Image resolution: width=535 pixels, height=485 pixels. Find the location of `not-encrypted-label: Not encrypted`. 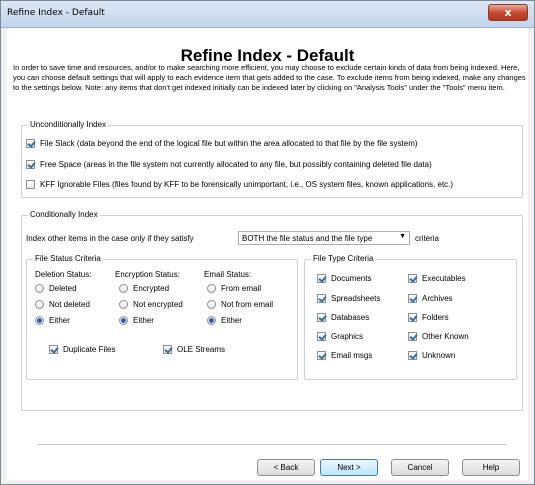

not-encrypted-label: Not encrypted is located at coordinates (158, 304).